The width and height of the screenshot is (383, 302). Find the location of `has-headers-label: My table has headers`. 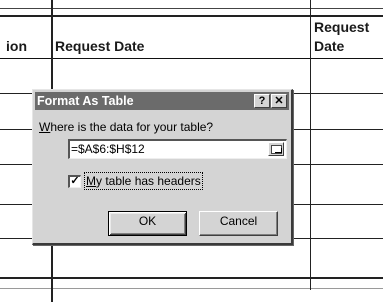

has-headers-label: My table has headers is located at coordinates (143, 181).